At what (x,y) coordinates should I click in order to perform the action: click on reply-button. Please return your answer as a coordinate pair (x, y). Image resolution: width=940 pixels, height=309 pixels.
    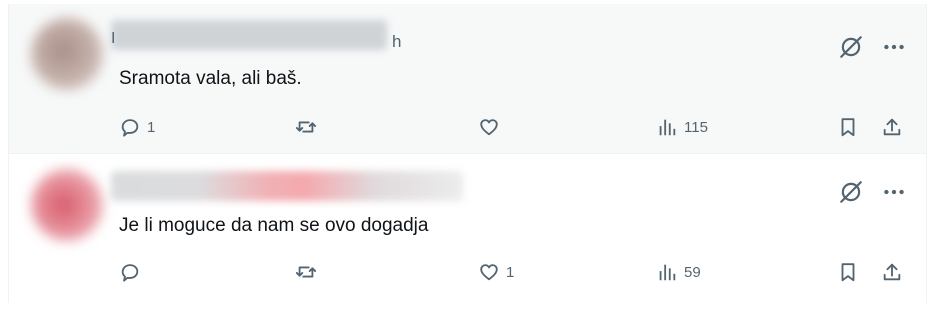
    Looking at the image, I should click on (133, 272).